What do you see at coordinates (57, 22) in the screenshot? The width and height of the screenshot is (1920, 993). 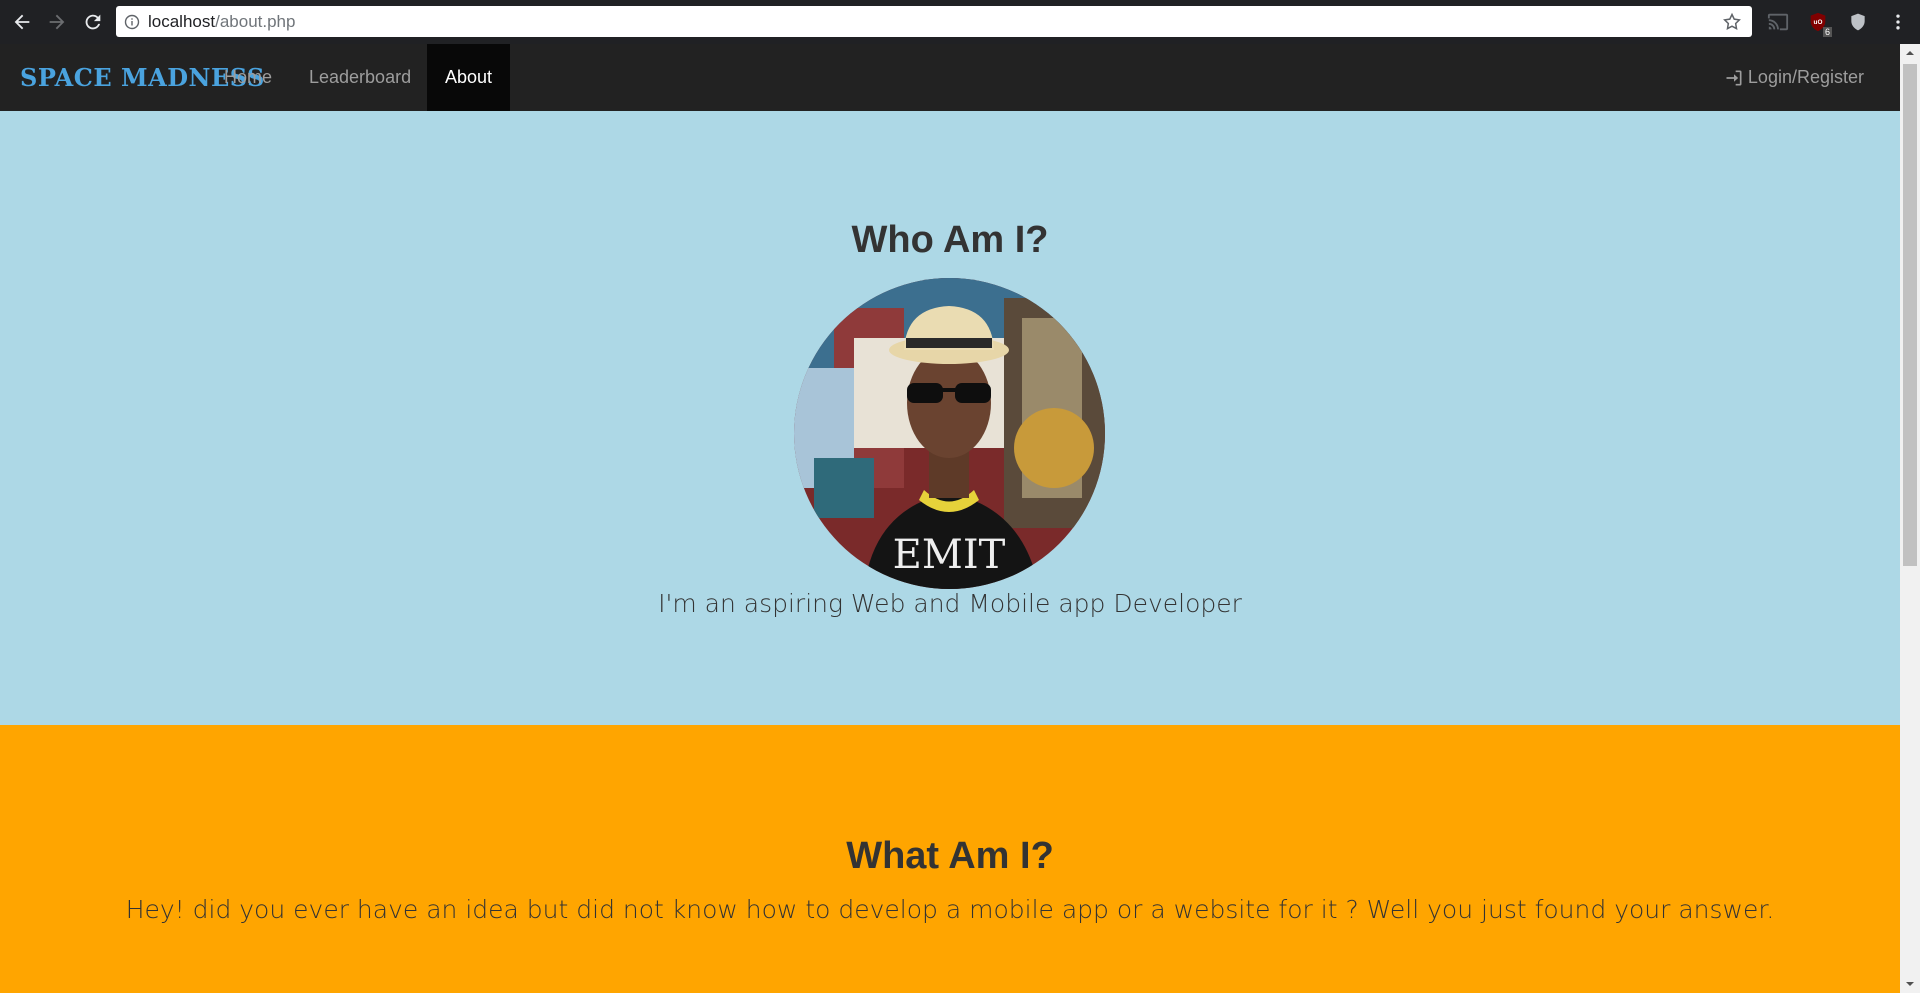 I see `forward-icon` at bounding box center [57, 22].